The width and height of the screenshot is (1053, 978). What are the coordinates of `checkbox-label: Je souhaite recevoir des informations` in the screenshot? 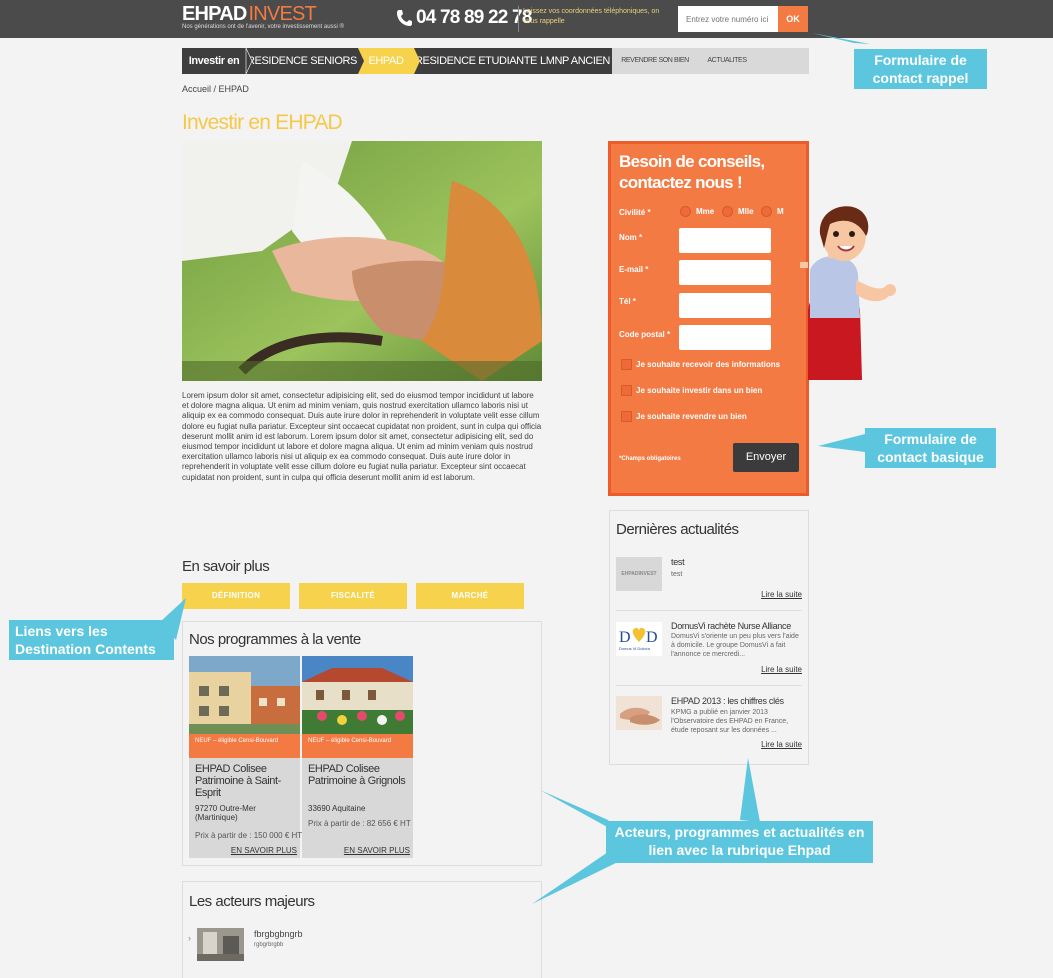 It's located at (708, 364).